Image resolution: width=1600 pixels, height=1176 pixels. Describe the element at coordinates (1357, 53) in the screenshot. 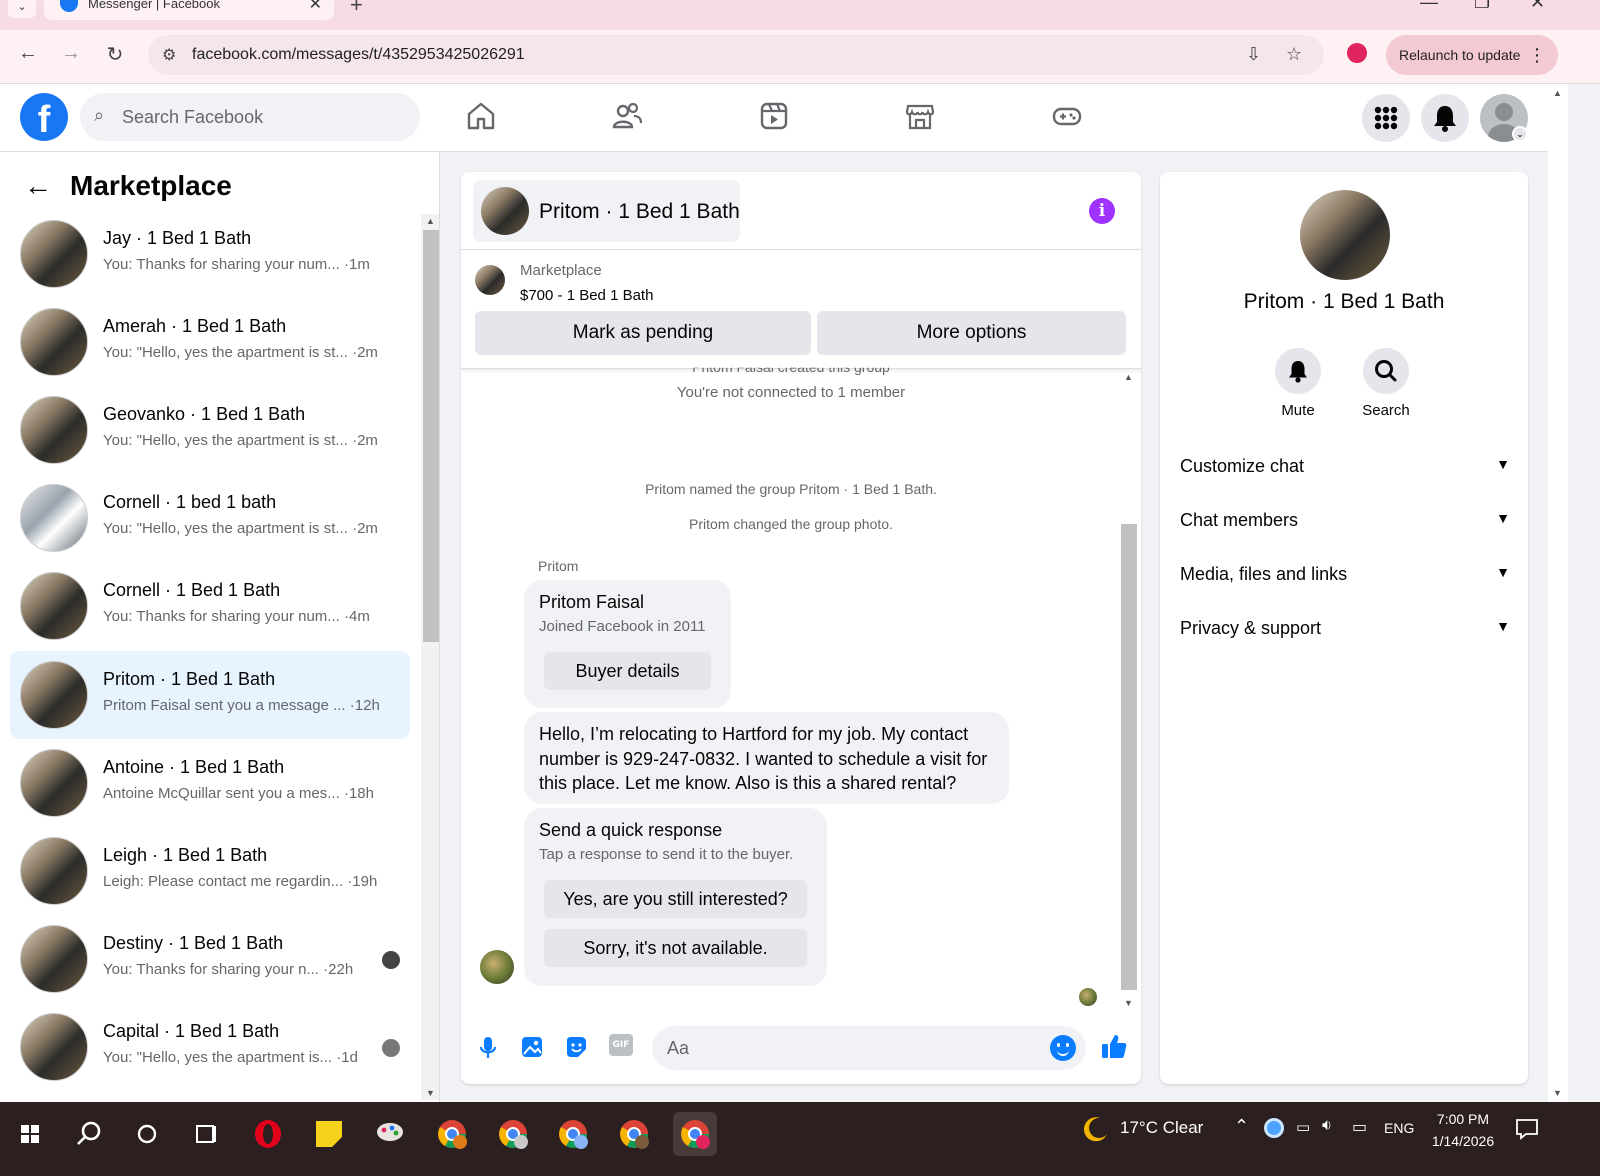

I see `browser-profile-icon` at that location.